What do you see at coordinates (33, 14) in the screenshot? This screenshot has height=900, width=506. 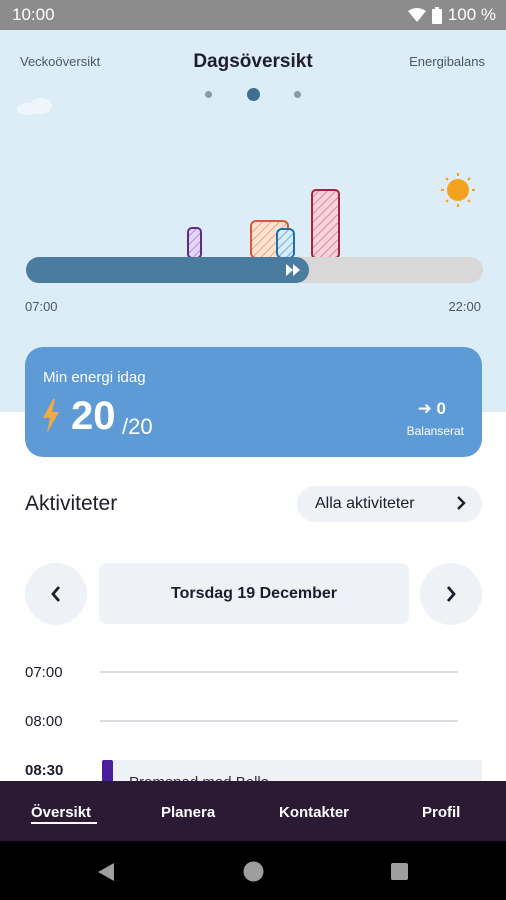 I see `status-time: 10:00` at bounding box center [33, 14].